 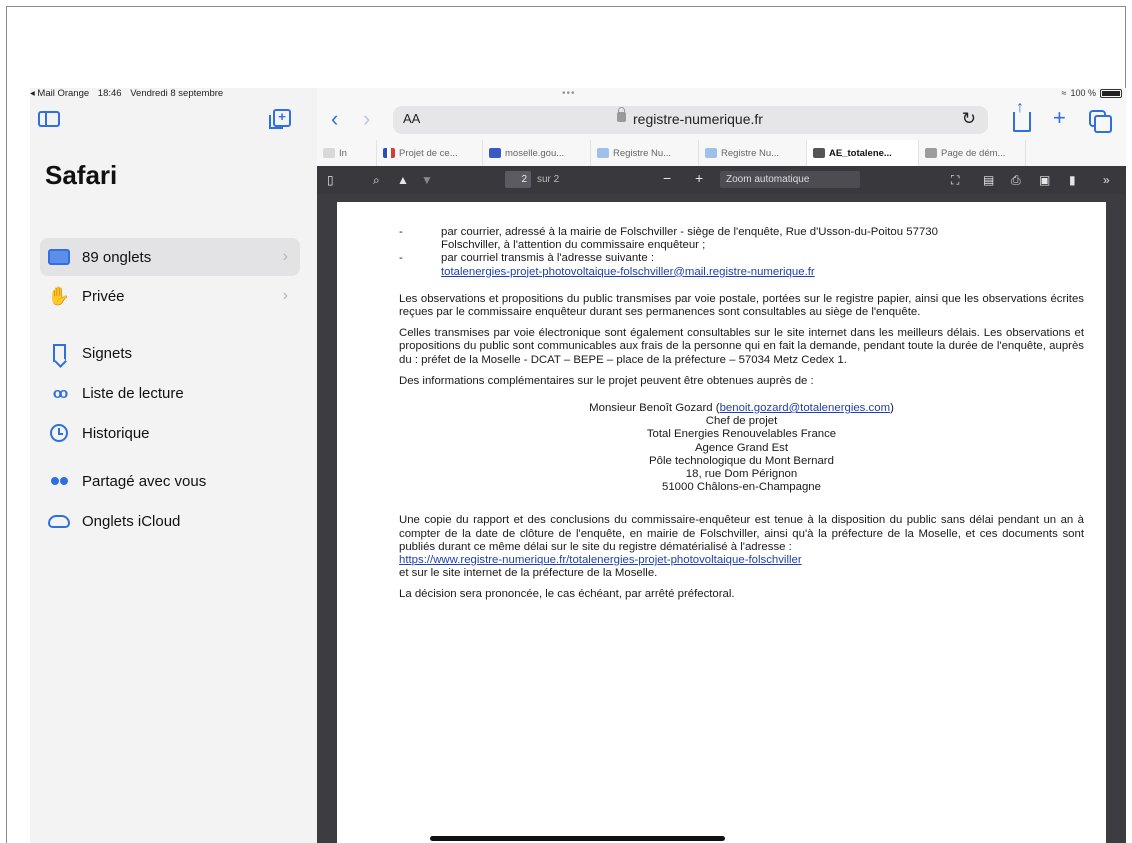 What do you see at coordinates (741, 434) in the screenshot?
I see `contact-line: Total Energies Renouvelables France` at bounding box center [741, 434].